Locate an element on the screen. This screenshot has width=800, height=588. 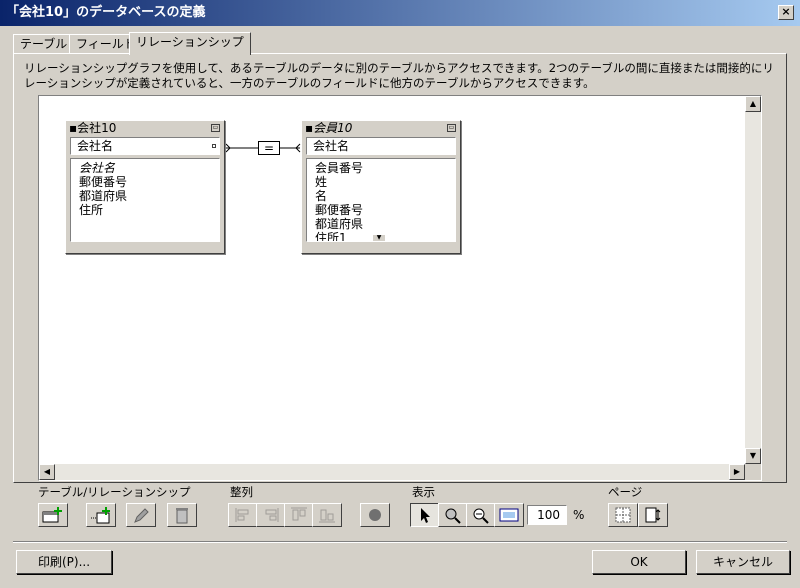
pencil-icon is located at coordinates (141, 515).